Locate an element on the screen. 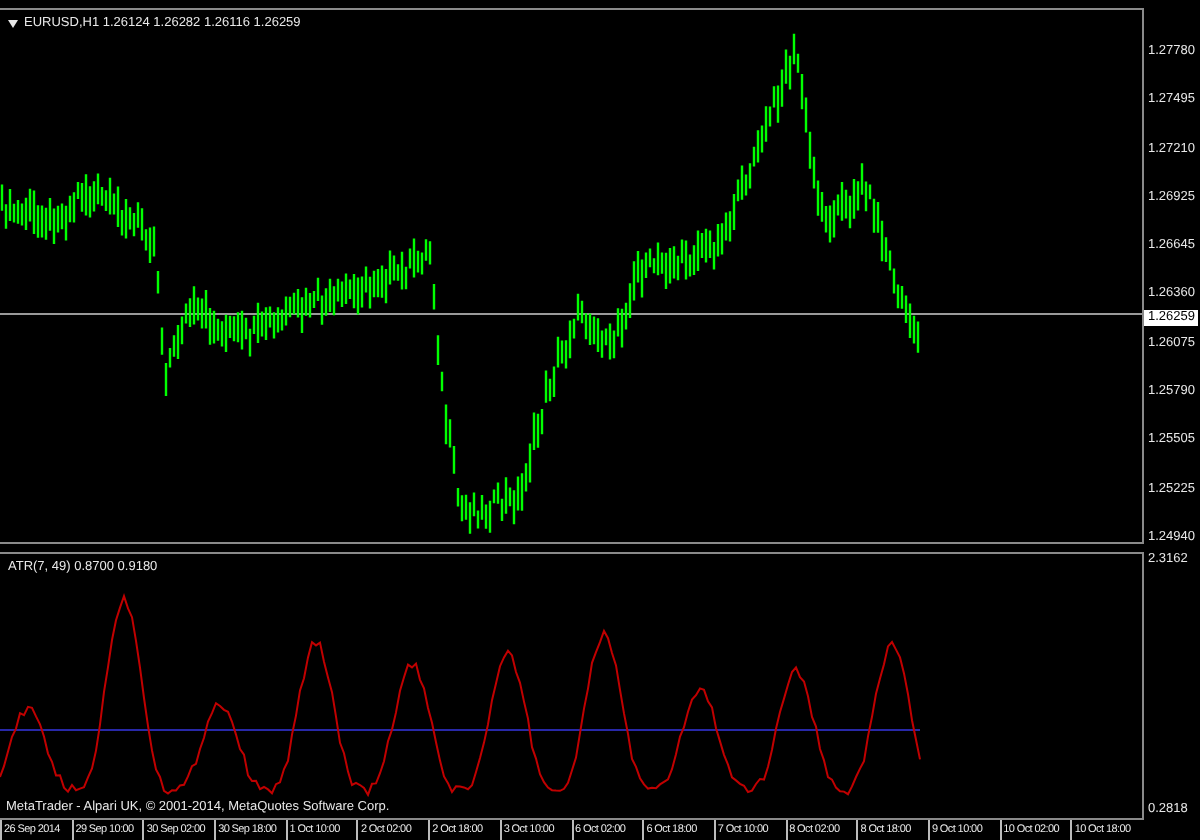 This screenshot has height=840, width=1200. dropdown-triangle-icon is located at coordinates (13, 23).